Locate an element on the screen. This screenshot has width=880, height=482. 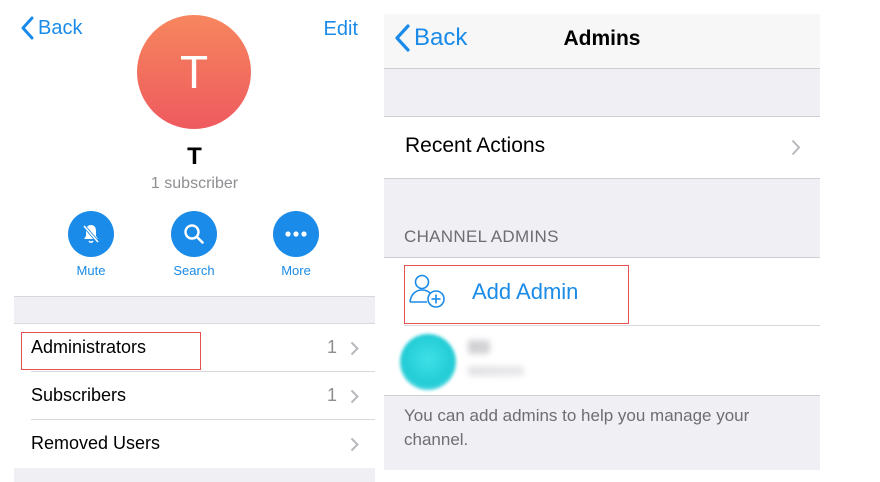
navigation-bar: Back Admins is located at coordinates (602, 41).